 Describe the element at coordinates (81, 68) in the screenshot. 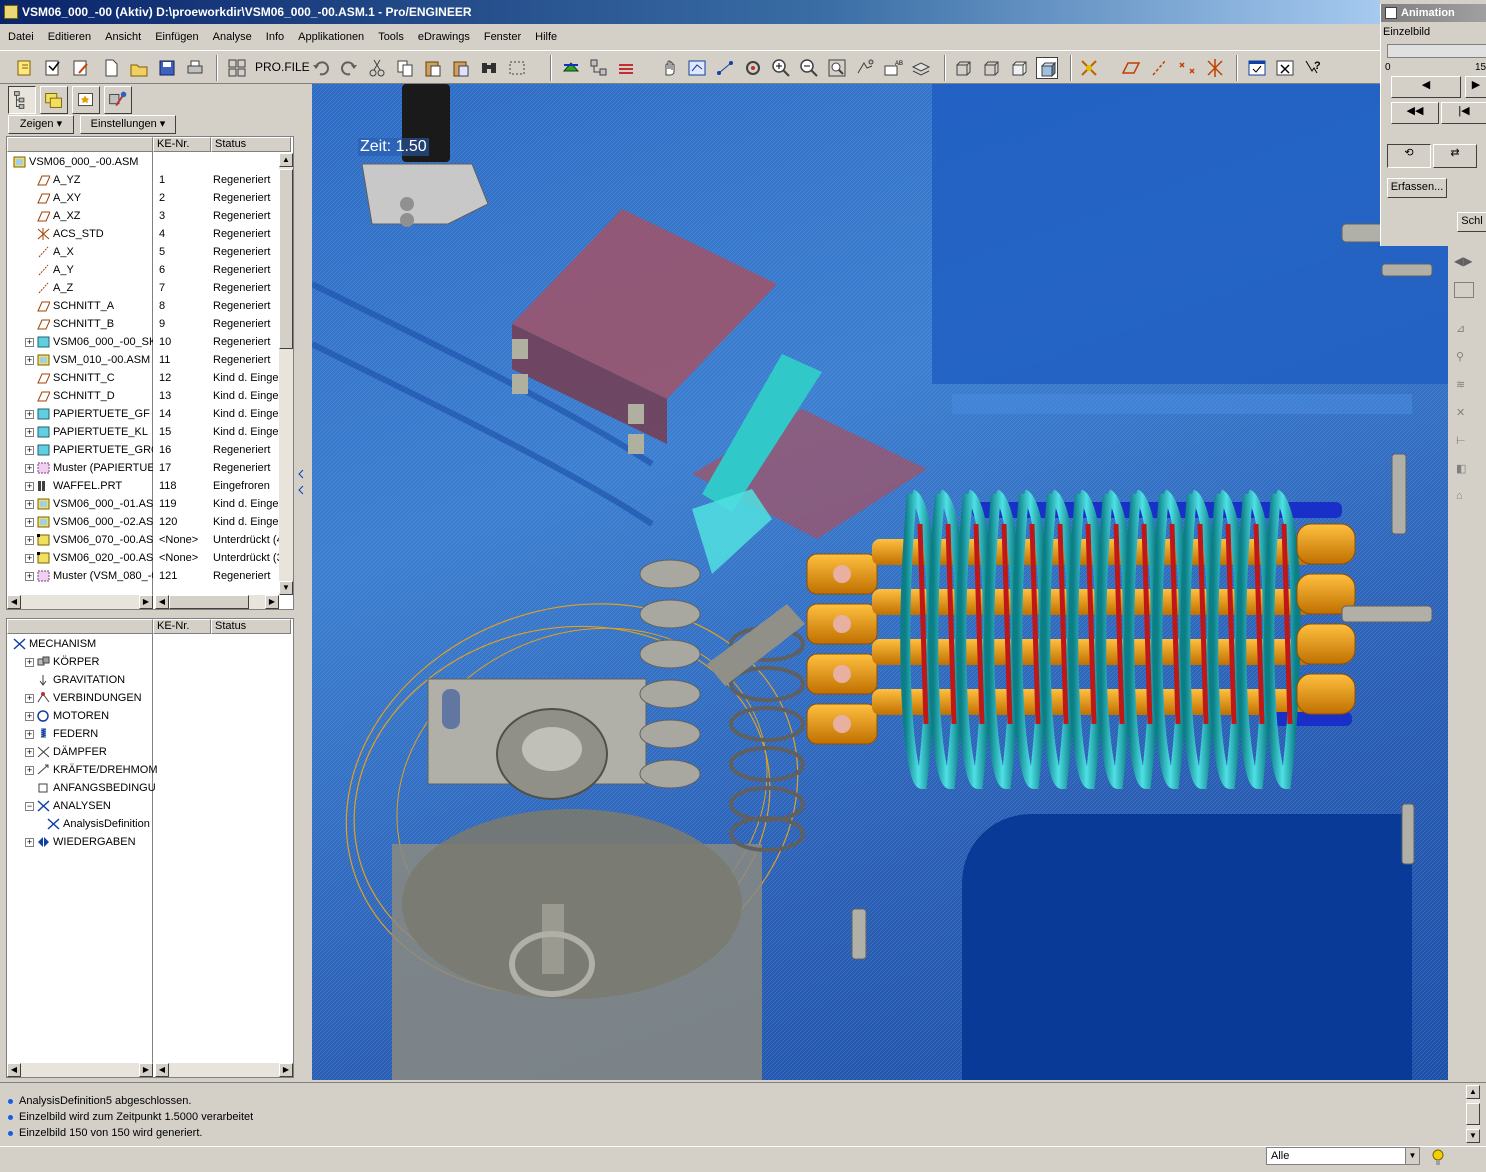

I see `edit-icon` at that location.